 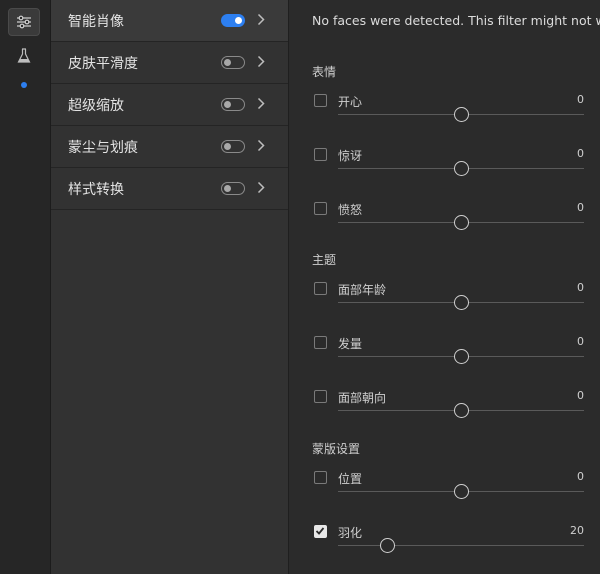 I want to click on slider-value: 20, so click(x=577, y=530).